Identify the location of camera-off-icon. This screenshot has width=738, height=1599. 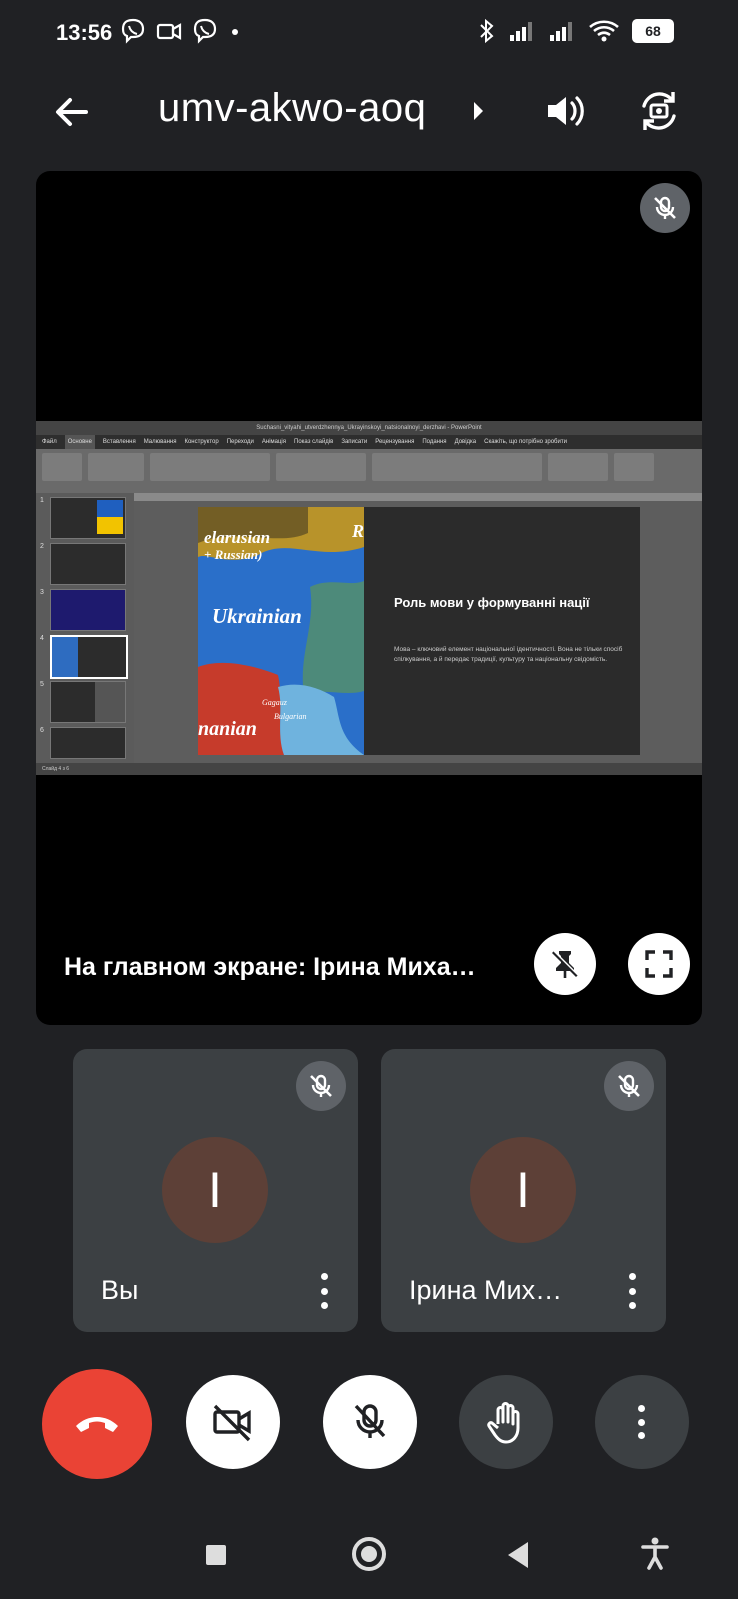
(232, 1423).